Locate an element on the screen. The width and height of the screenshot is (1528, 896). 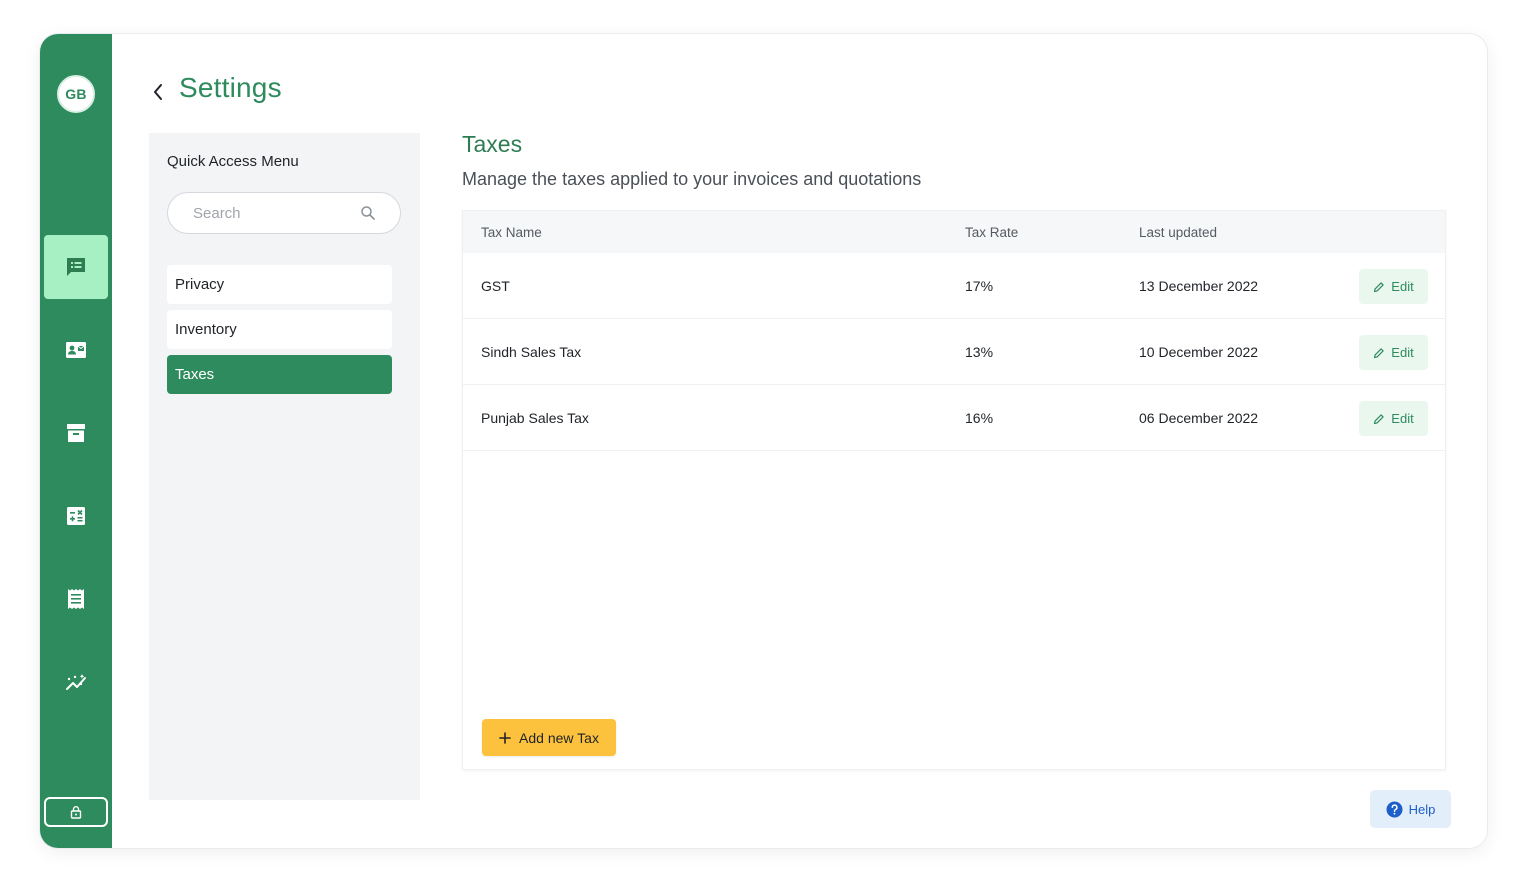
tax-name-cell: Punjab Sales Tax is located at coordinates (535, 417).